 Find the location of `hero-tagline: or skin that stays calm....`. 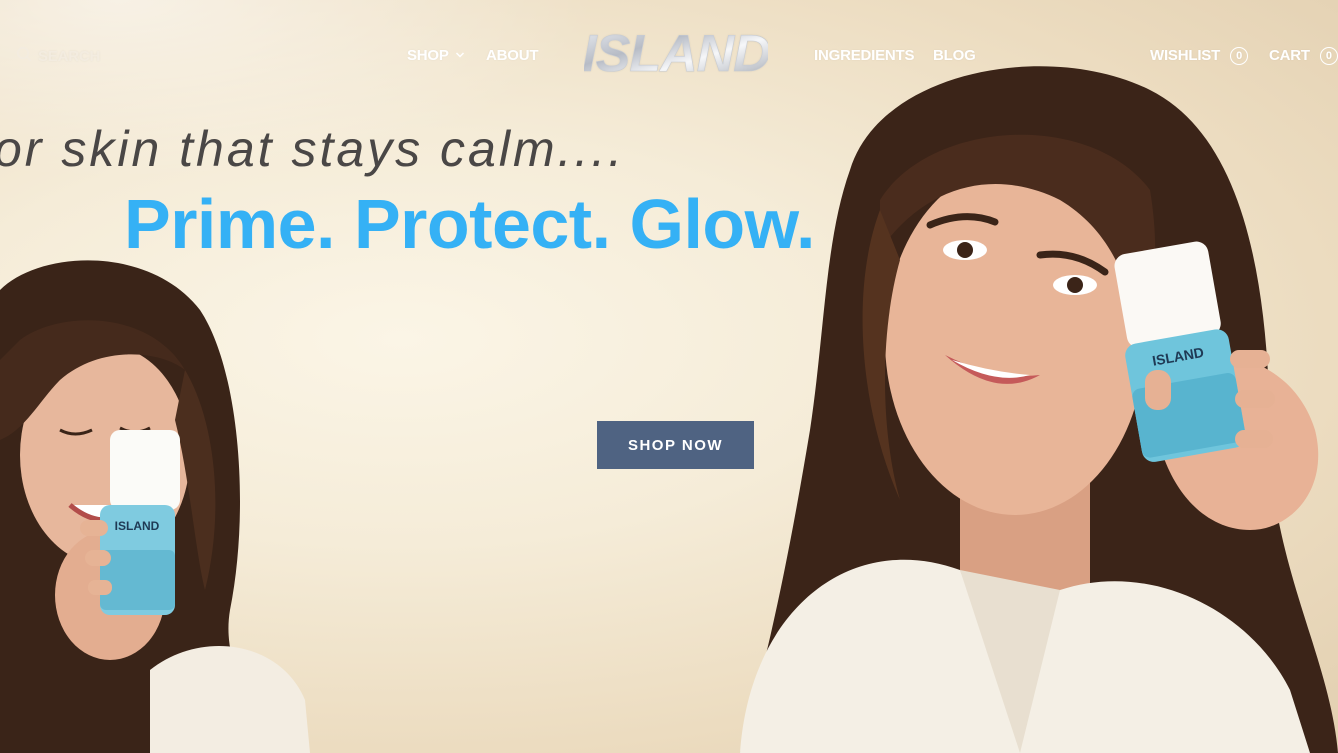

hero-tagline: or skin that stays calm.... is located at coordinates (313, 149).